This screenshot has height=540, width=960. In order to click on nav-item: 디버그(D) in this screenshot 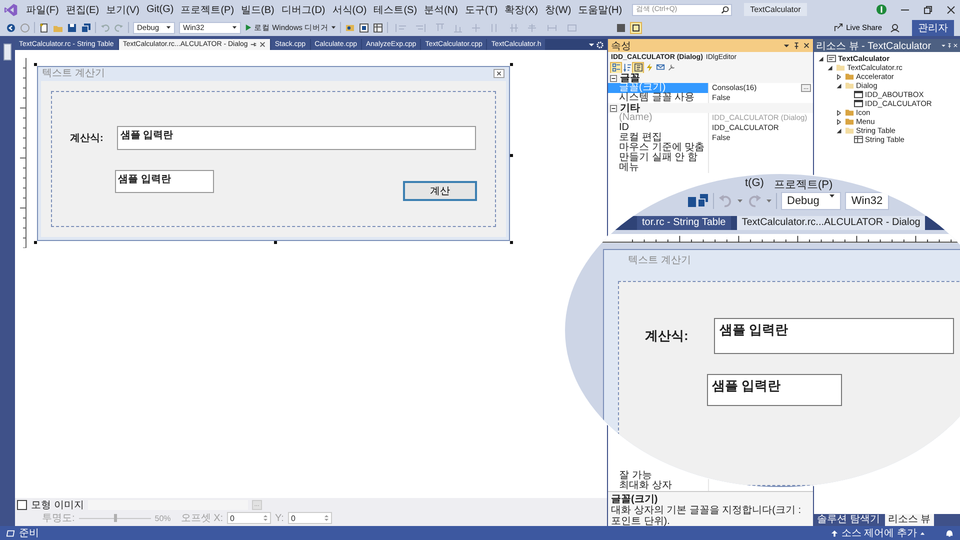, I will do `click(303, 9)`.